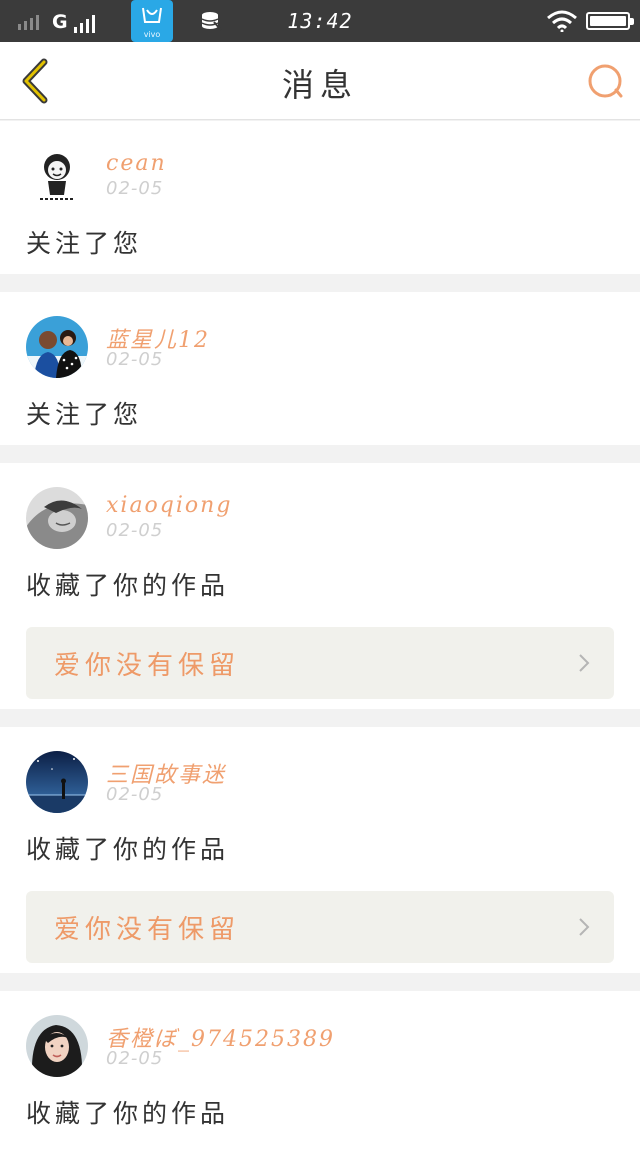 This screenshot has height=1171, width=640. I want to click on username: cean, so click(136, 163).